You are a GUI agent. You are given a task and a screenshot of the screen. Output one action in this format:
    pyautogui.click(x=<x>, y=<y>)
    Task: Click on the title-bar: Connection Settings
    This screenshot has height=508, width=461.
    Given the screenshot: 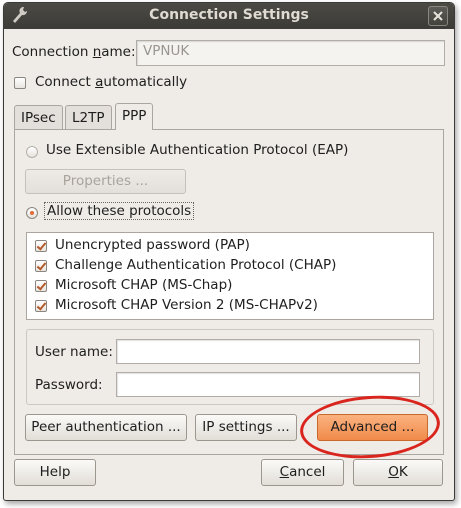 What is the action you would take?
    pyautogui.click(x=229, y=16)
    